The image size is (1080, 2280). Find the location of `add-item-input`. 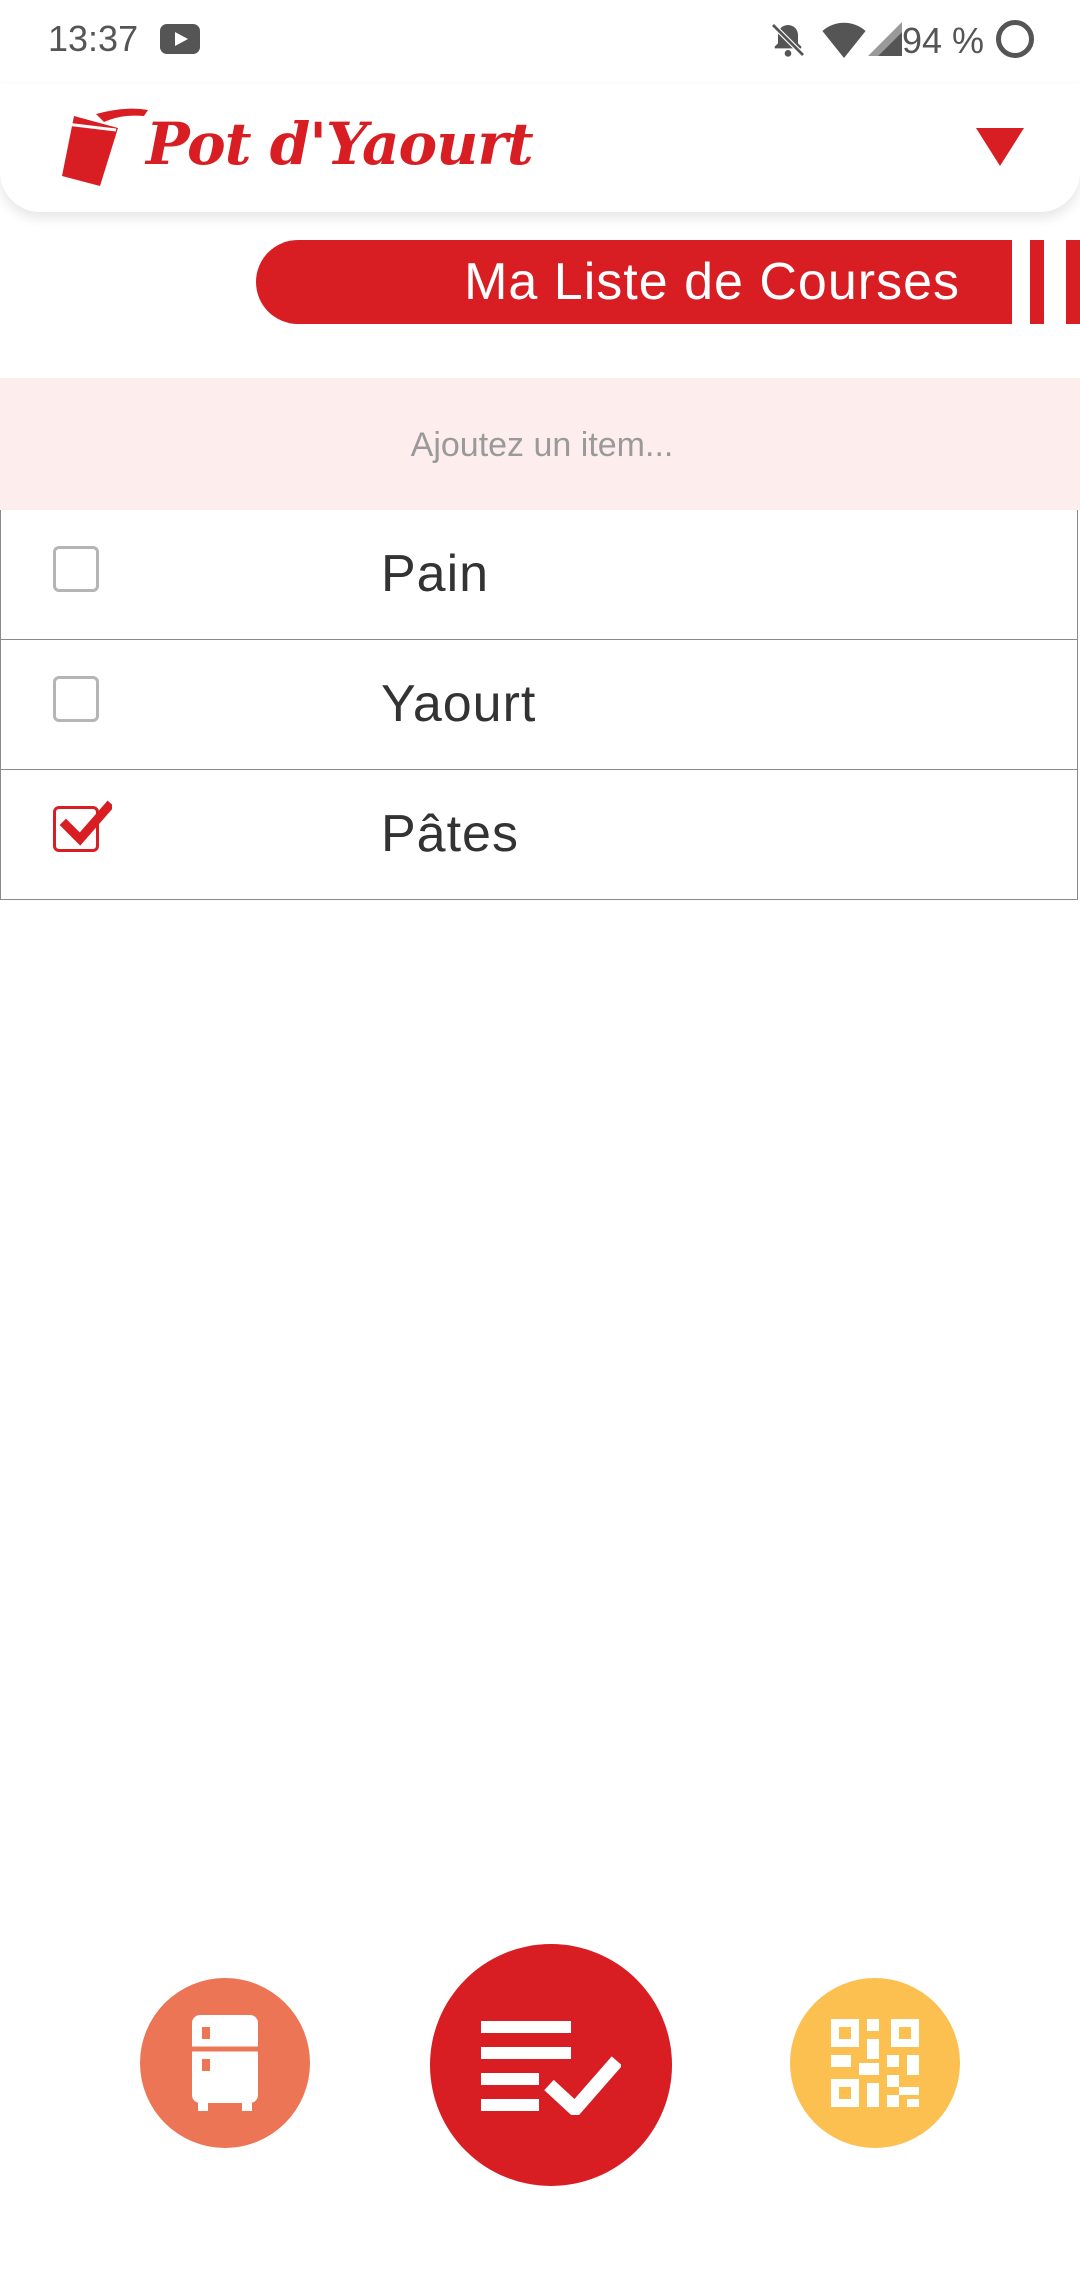

add-item-input is located at coordinates (540, 445).